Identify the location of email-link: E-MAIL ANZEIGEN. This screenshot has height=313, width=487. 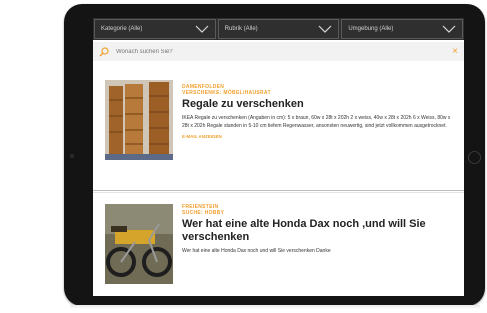
(318, 136).